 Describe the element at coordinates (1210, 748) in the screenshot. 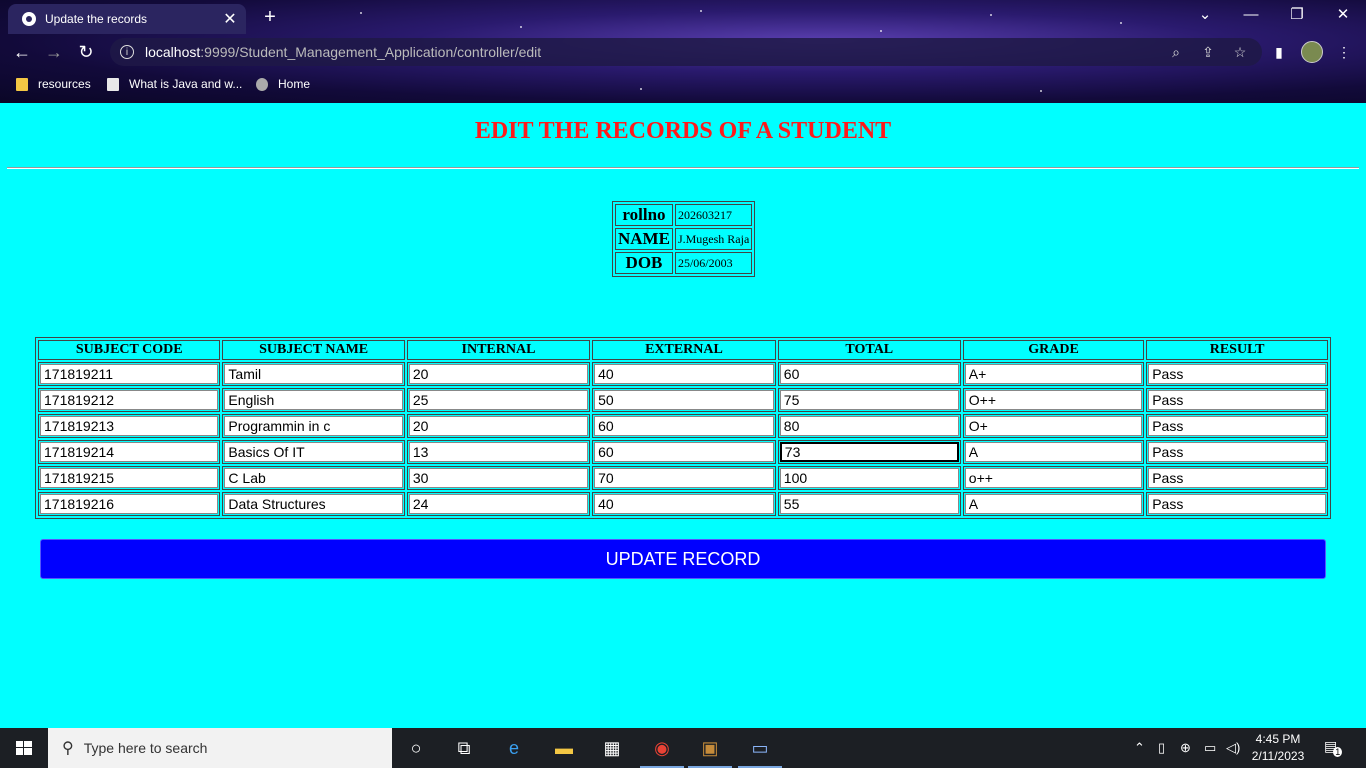

I see `battery-icon: ▭` at that location.